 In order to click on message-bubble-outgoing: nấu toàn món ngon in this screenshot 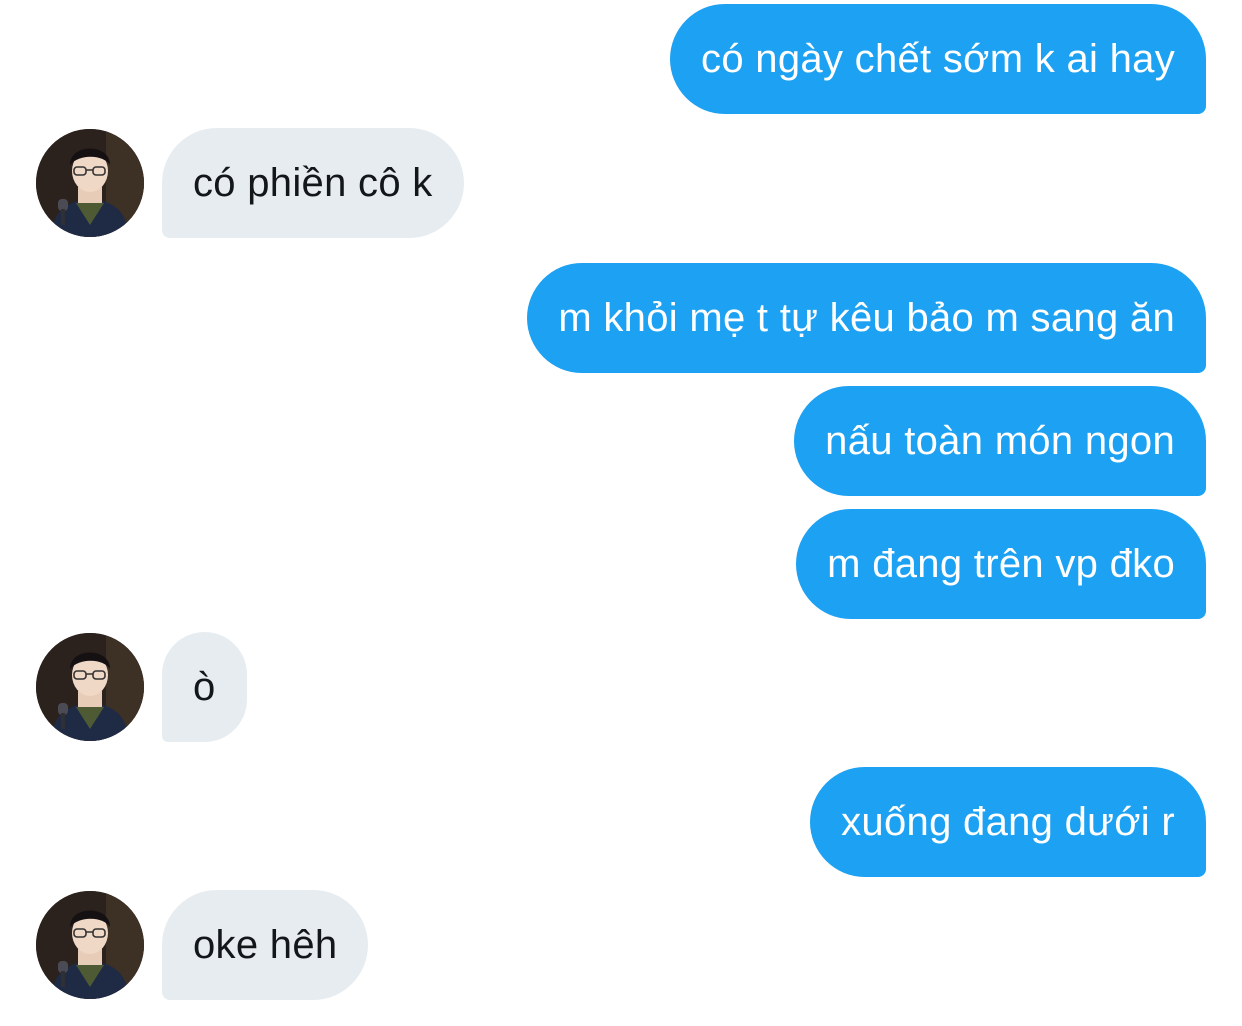, I will do `click(1000, 441)`.